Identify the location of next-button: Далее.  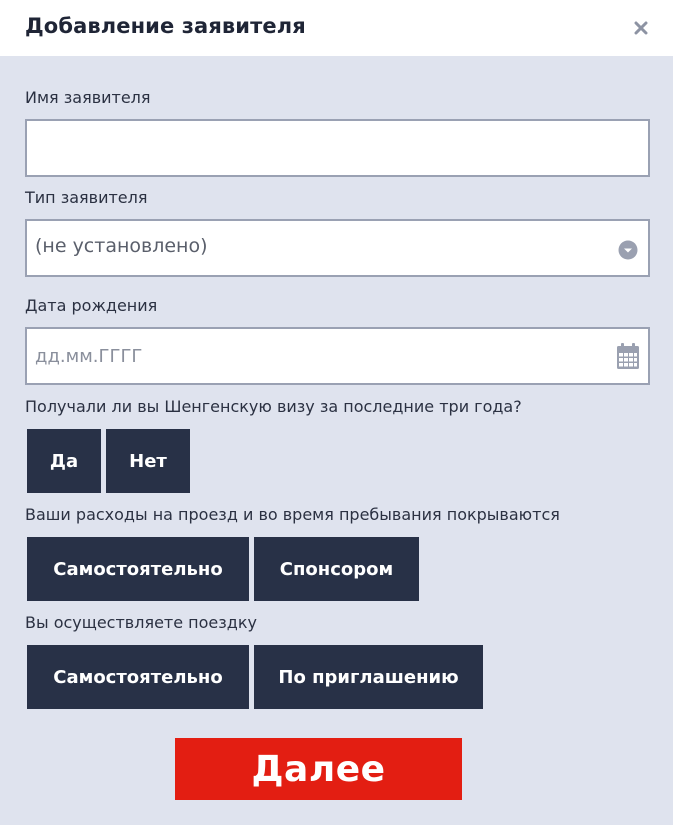
(318, 769).